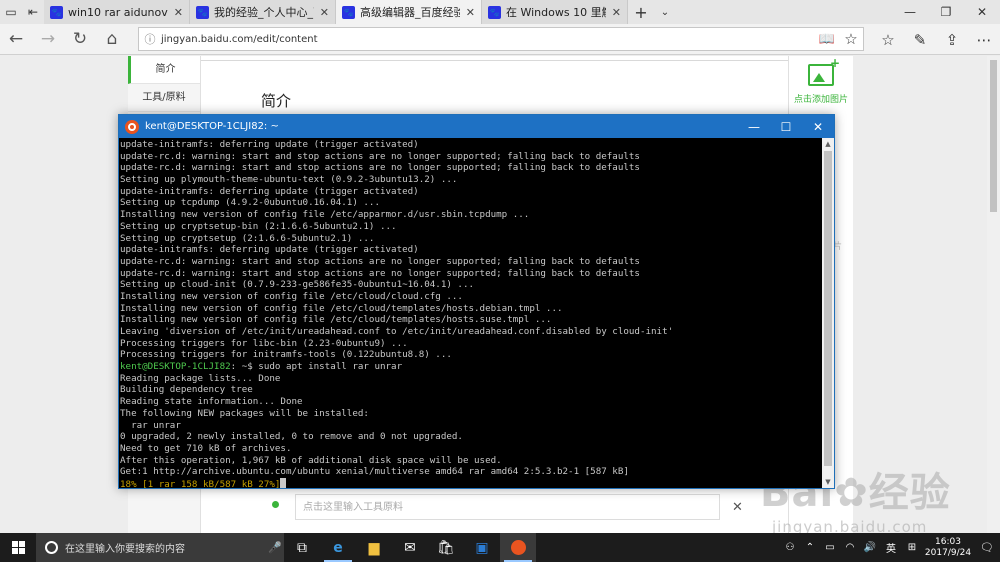 This screenshot has height=562, width=1000. I want to click on terminal-line: rar unrar, so click(150, 425).